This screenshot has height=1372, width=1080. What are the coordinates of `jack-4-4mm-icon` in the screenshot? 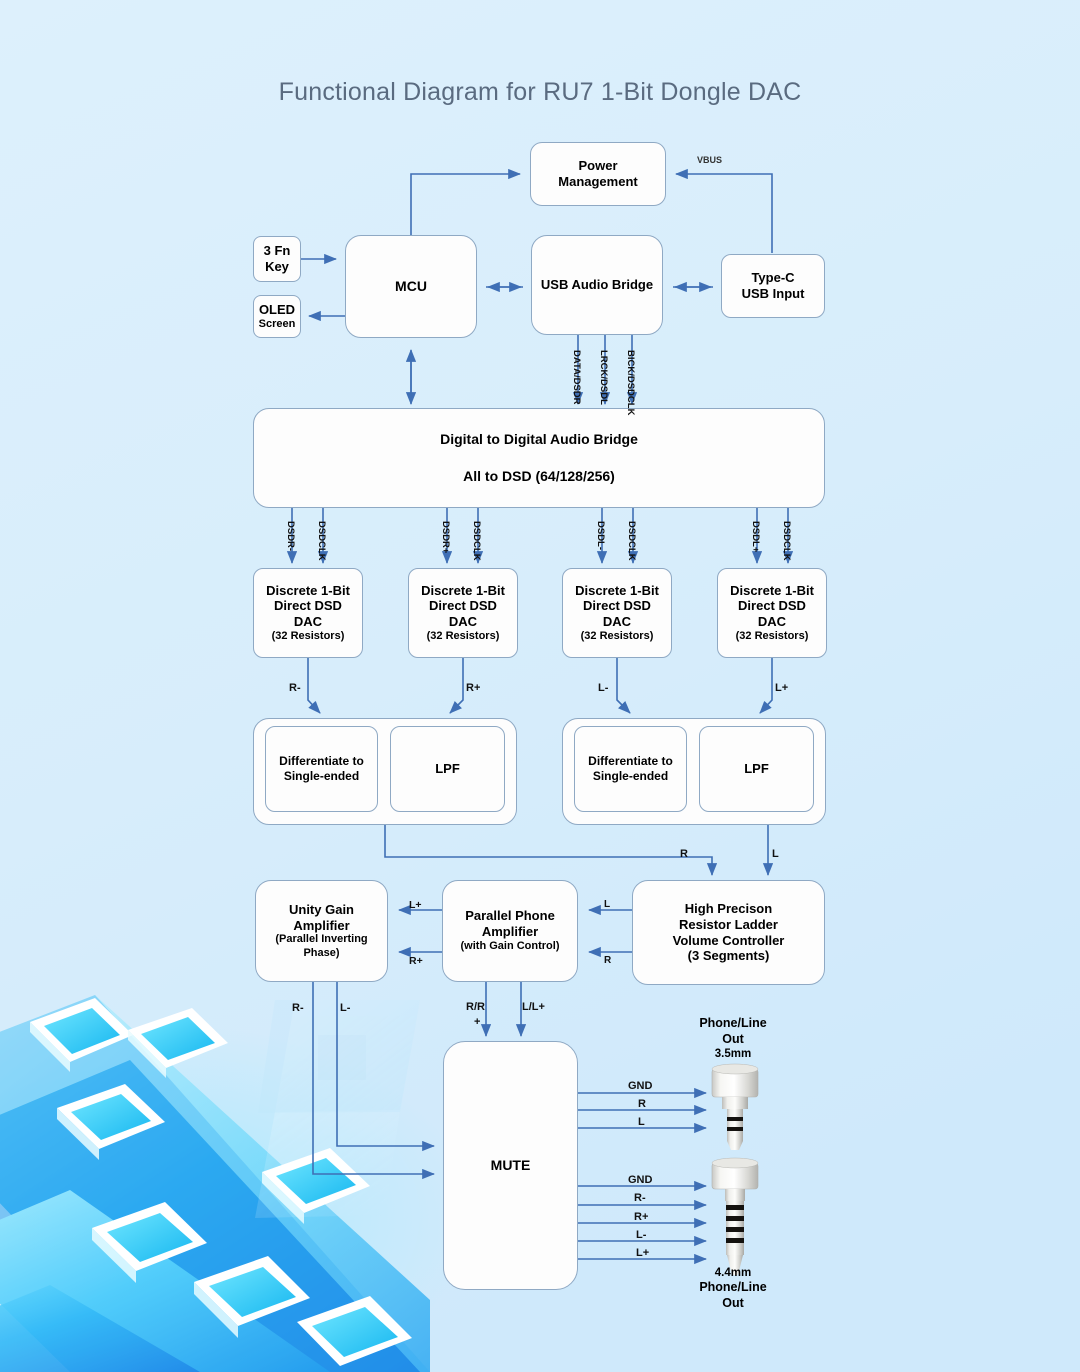 It's located at (735, 1216).